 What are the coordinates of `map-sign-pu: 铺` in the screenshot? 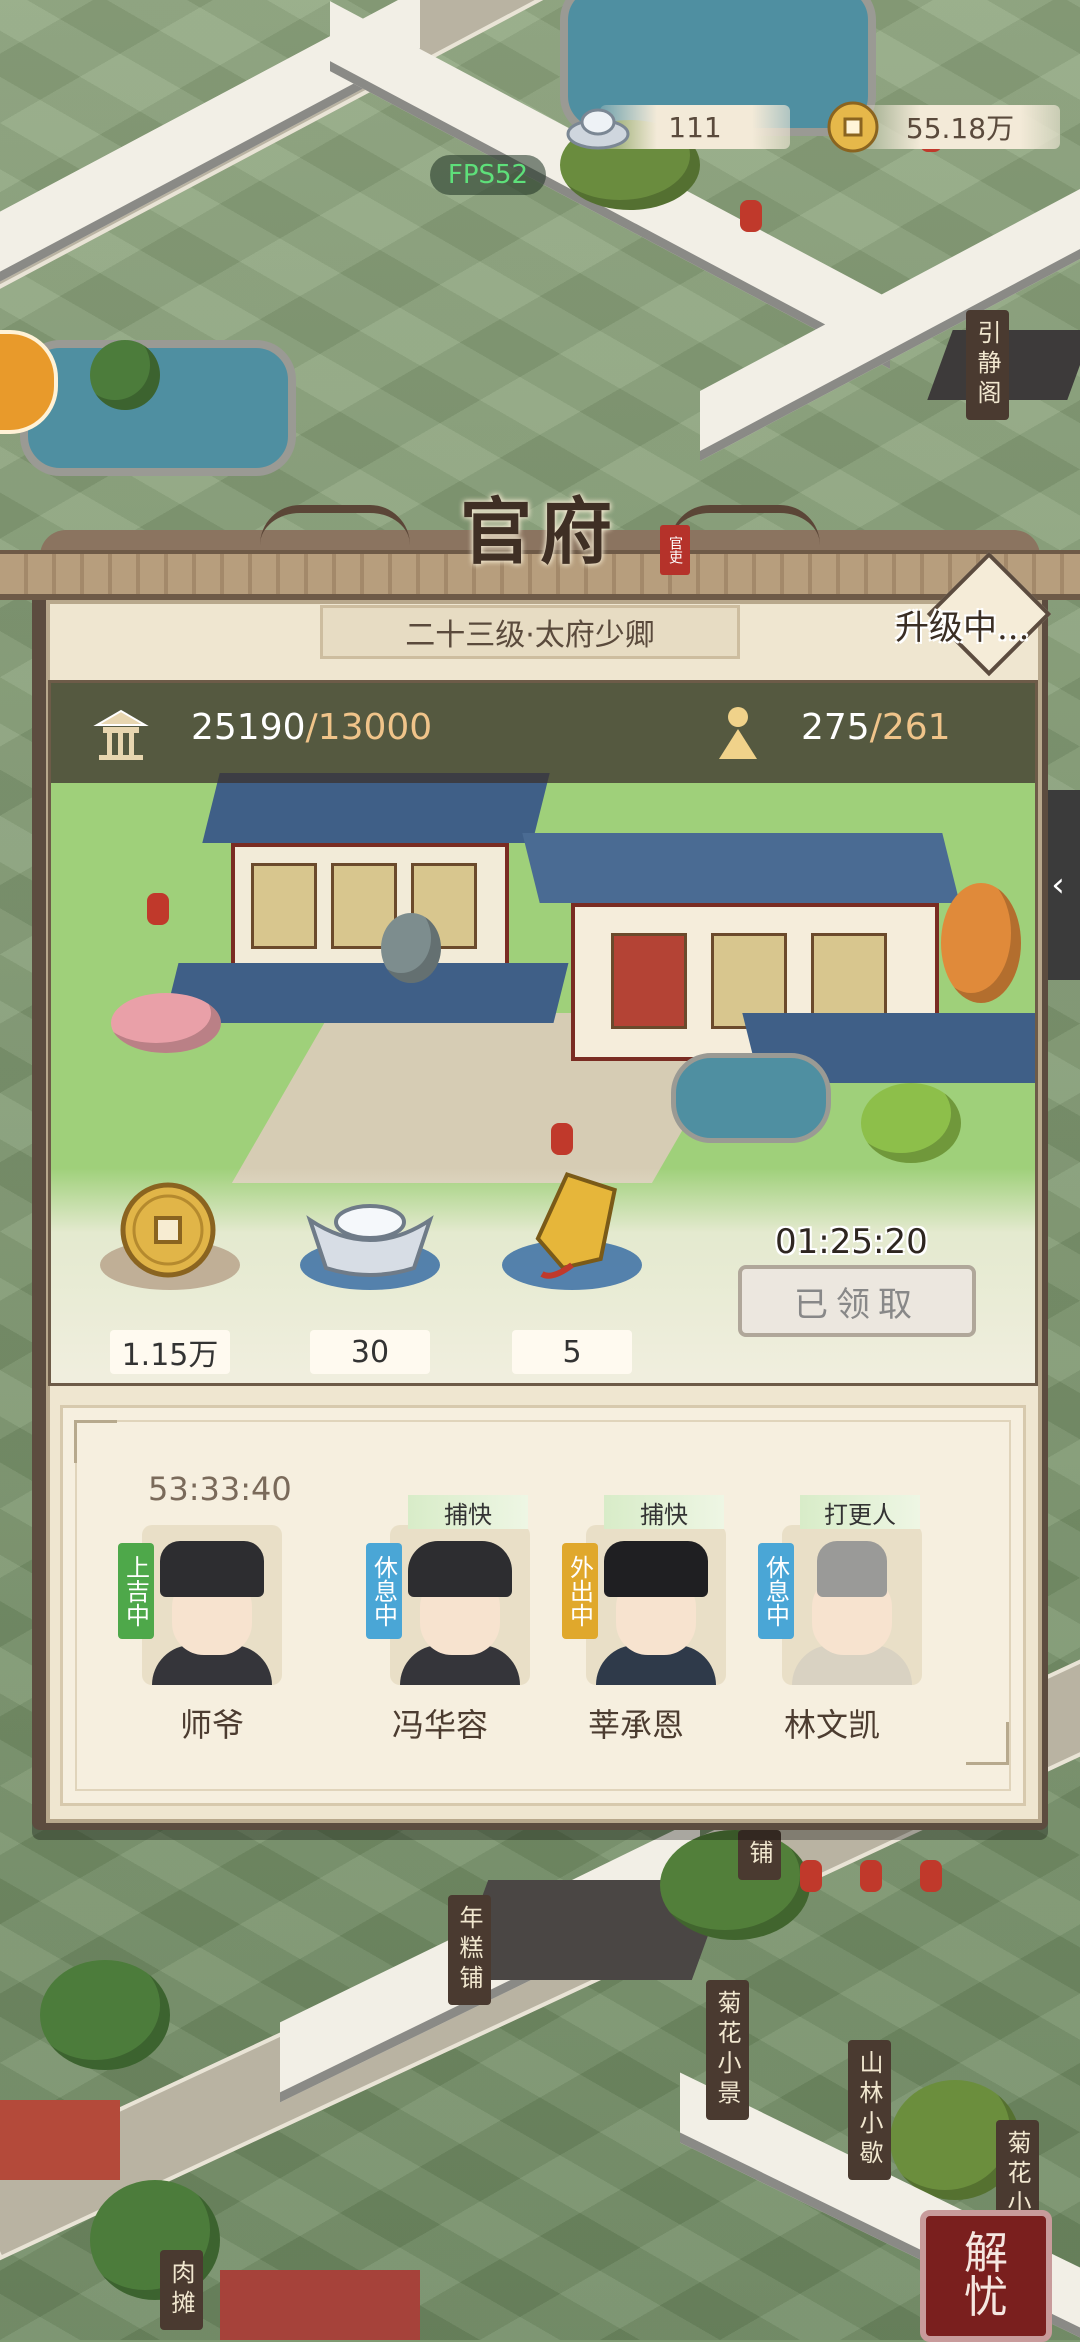 It's located at (759, 1855).